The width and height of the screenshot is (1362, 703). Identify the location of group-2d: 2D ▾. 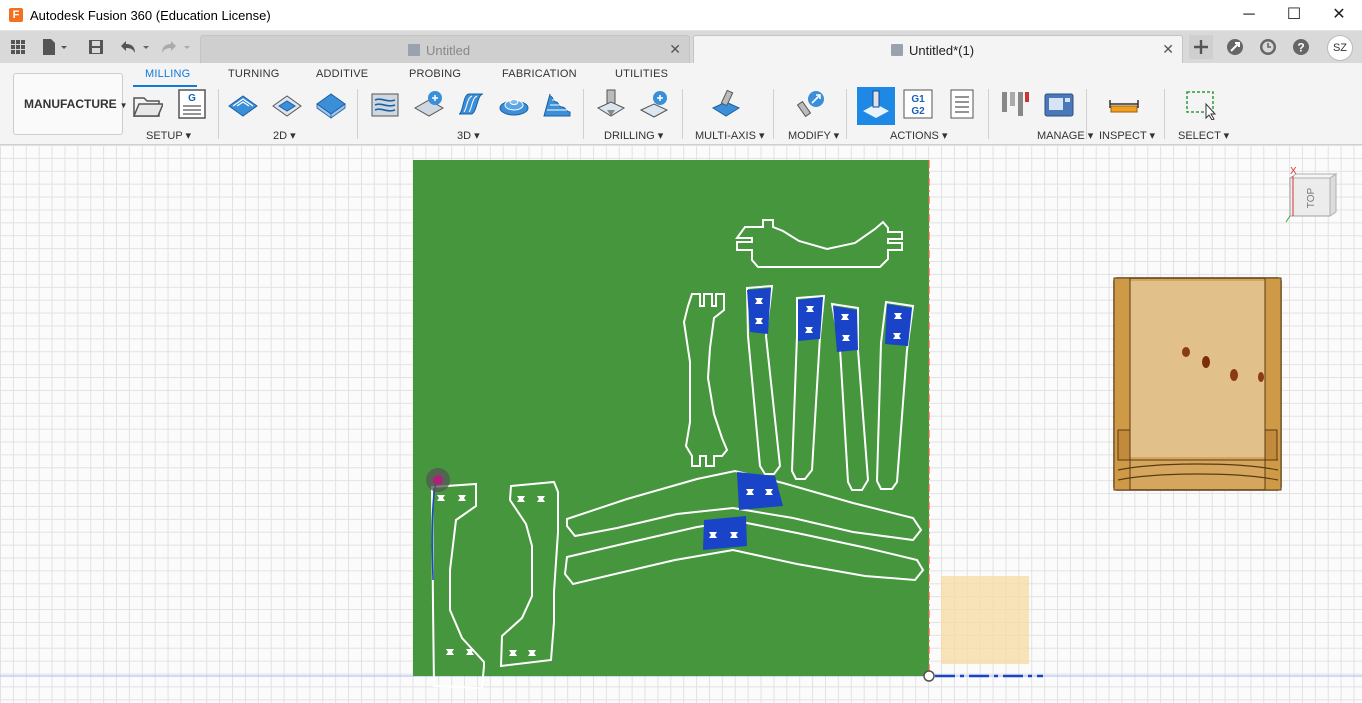
(284, 135).